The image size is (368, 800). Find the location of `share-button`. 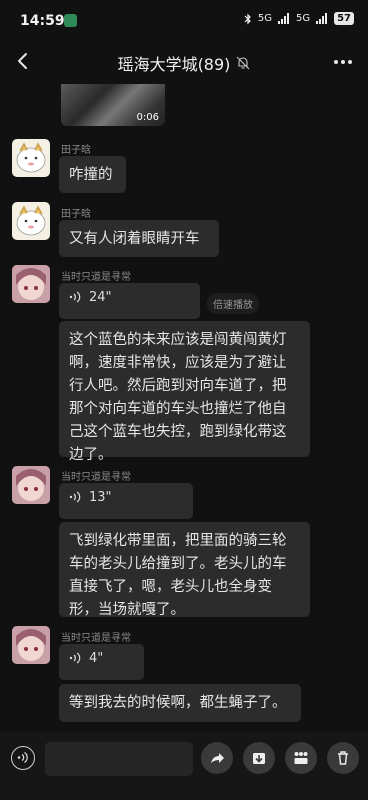

share-button is located at coordinates (217, 758).